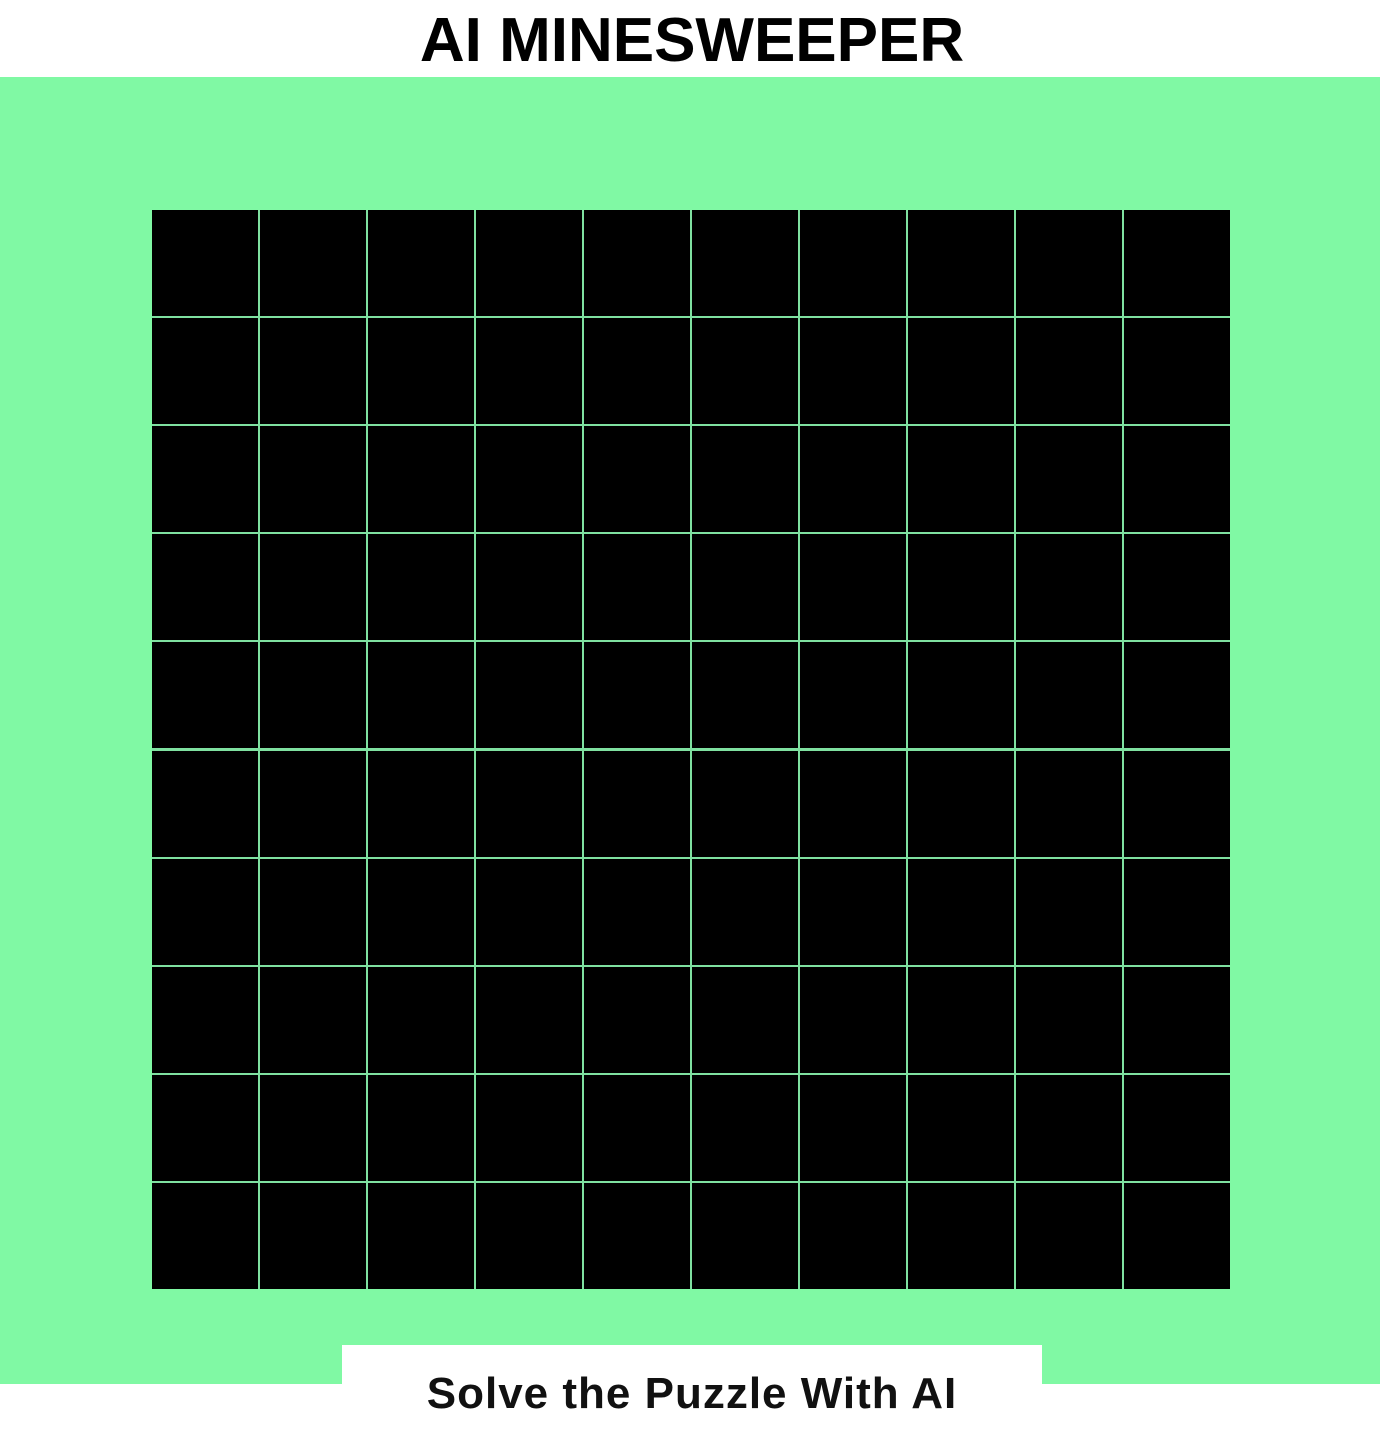  Describe the element at coordinates (961, 1019) in the screenshot. I see `board-cell-r7-c7` at that location.